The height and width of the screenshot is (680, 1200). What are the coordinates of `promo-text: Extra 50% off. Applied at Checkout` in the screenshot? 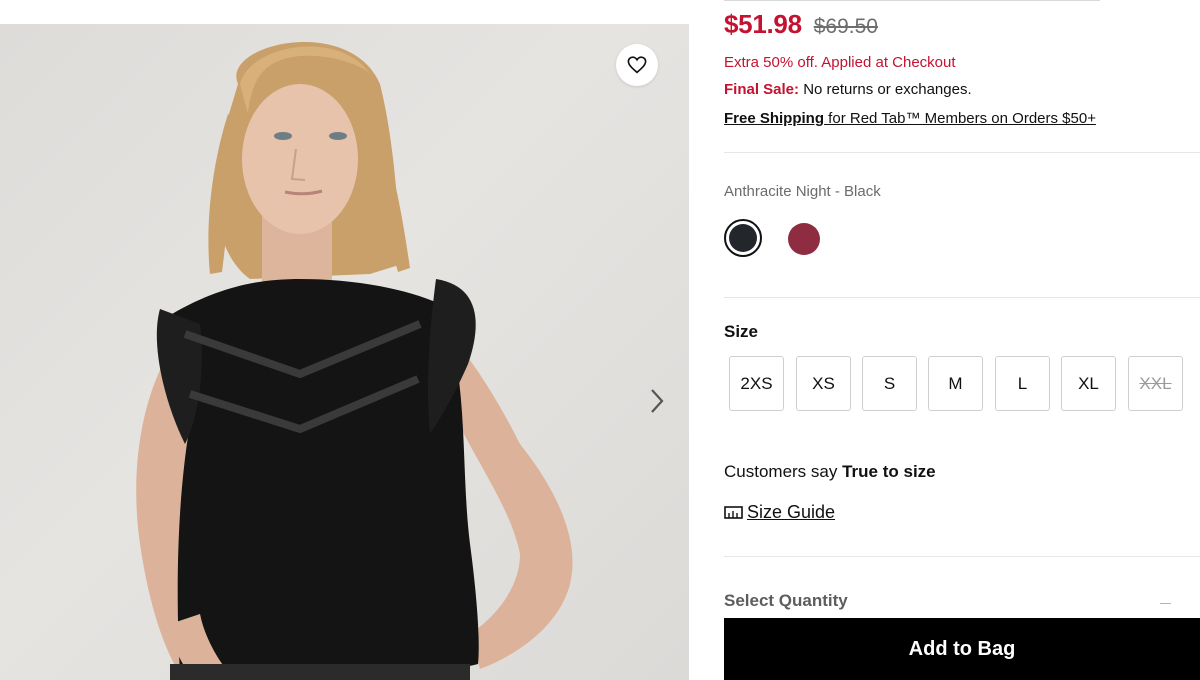 It's located at (840, 62).